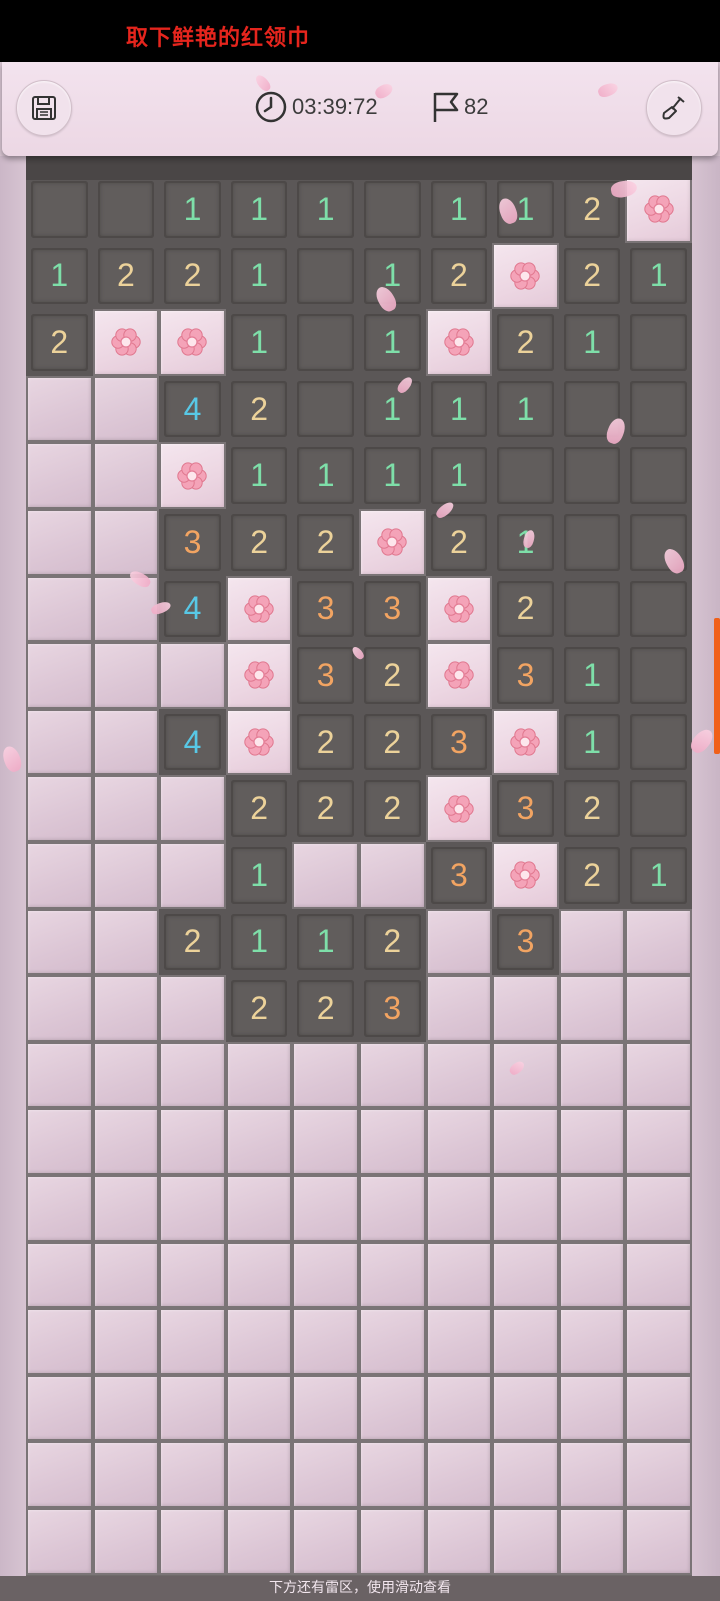 The height and width of the screenshot is (1601, 720). What do you see at coordinates (717, 686) in the screenshot?
I see `scroll-indicator` at bounding box center [717, 686].